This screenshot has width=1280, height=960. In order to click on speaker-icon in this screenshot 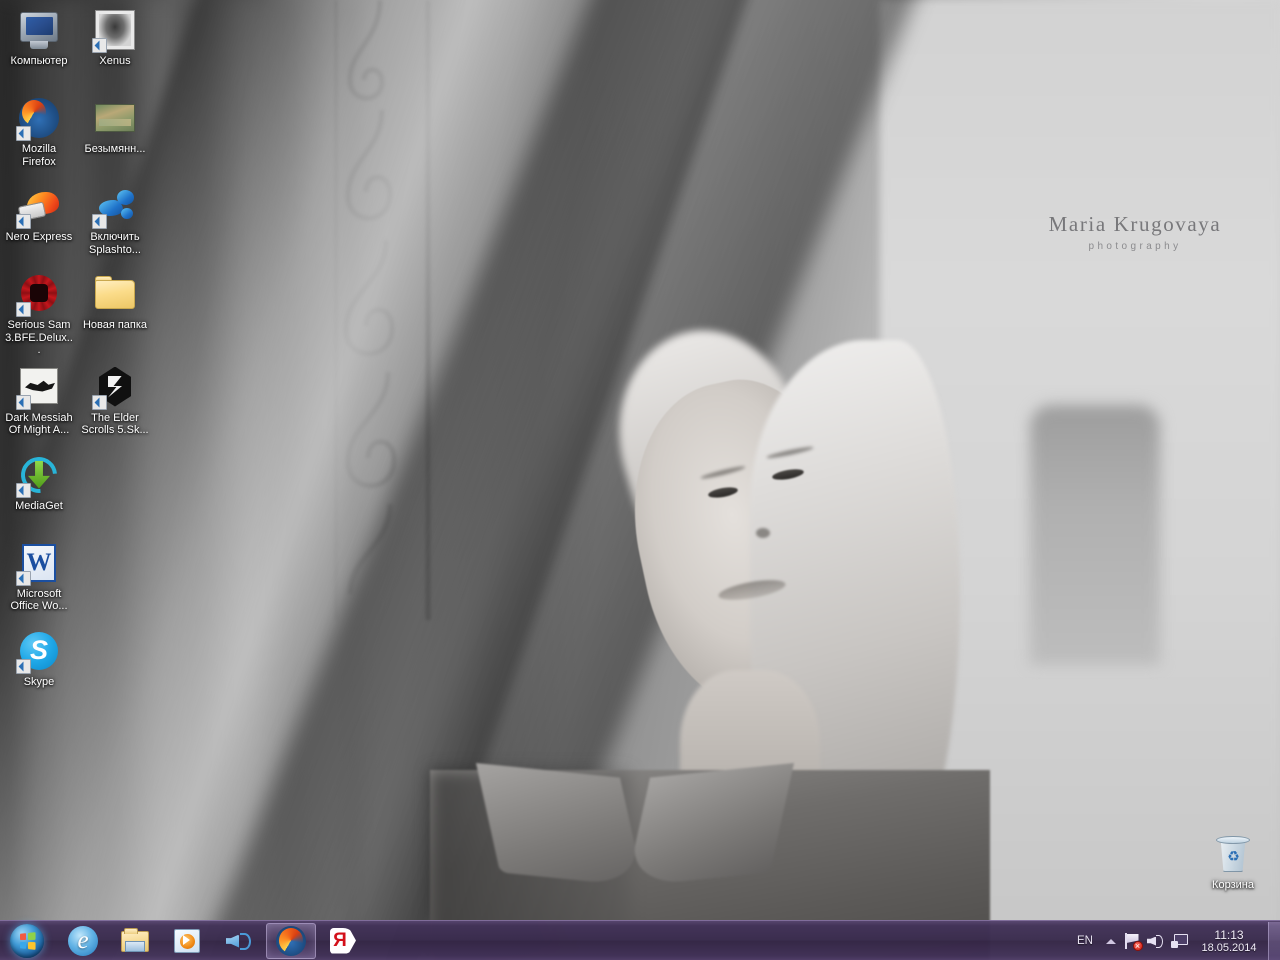, I will do `click(239, 941)`.